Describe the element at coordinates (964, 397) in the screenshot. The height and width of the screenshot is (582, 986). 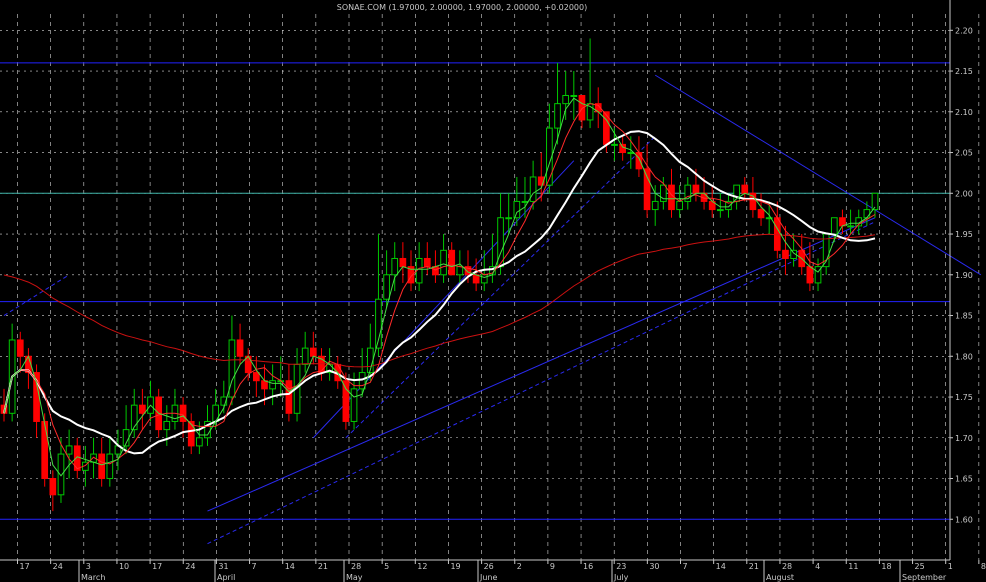
I see `y-tick-label: 1.75` at that location.